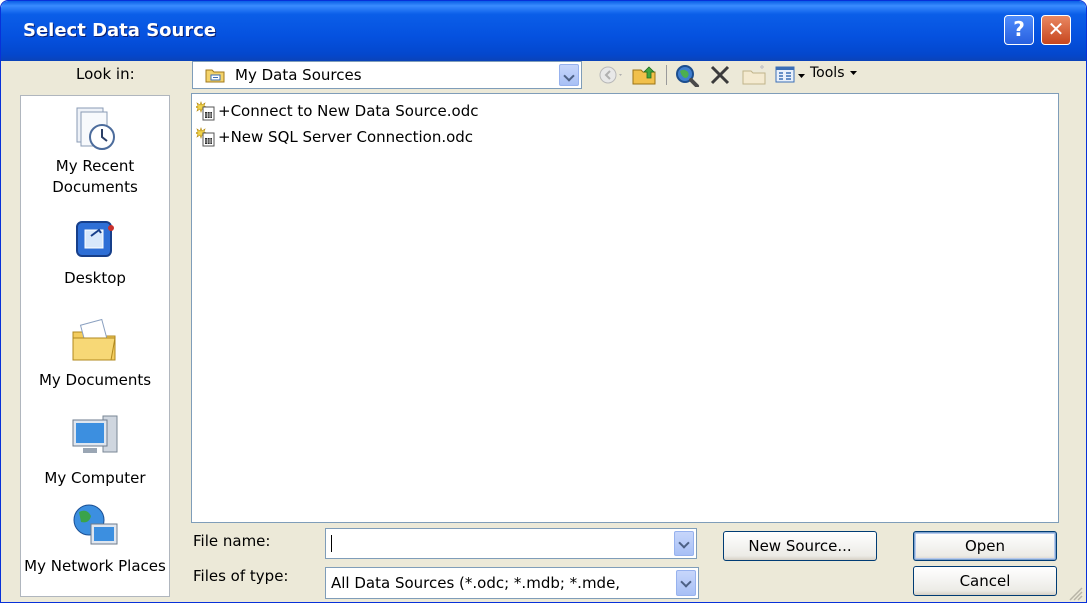 The height and width of the screenshot is (603, 1087). What do you see at coordinates (1019, 30) in the screenshot?
I see `help-button: ?` at bounding box center [1019, 30].